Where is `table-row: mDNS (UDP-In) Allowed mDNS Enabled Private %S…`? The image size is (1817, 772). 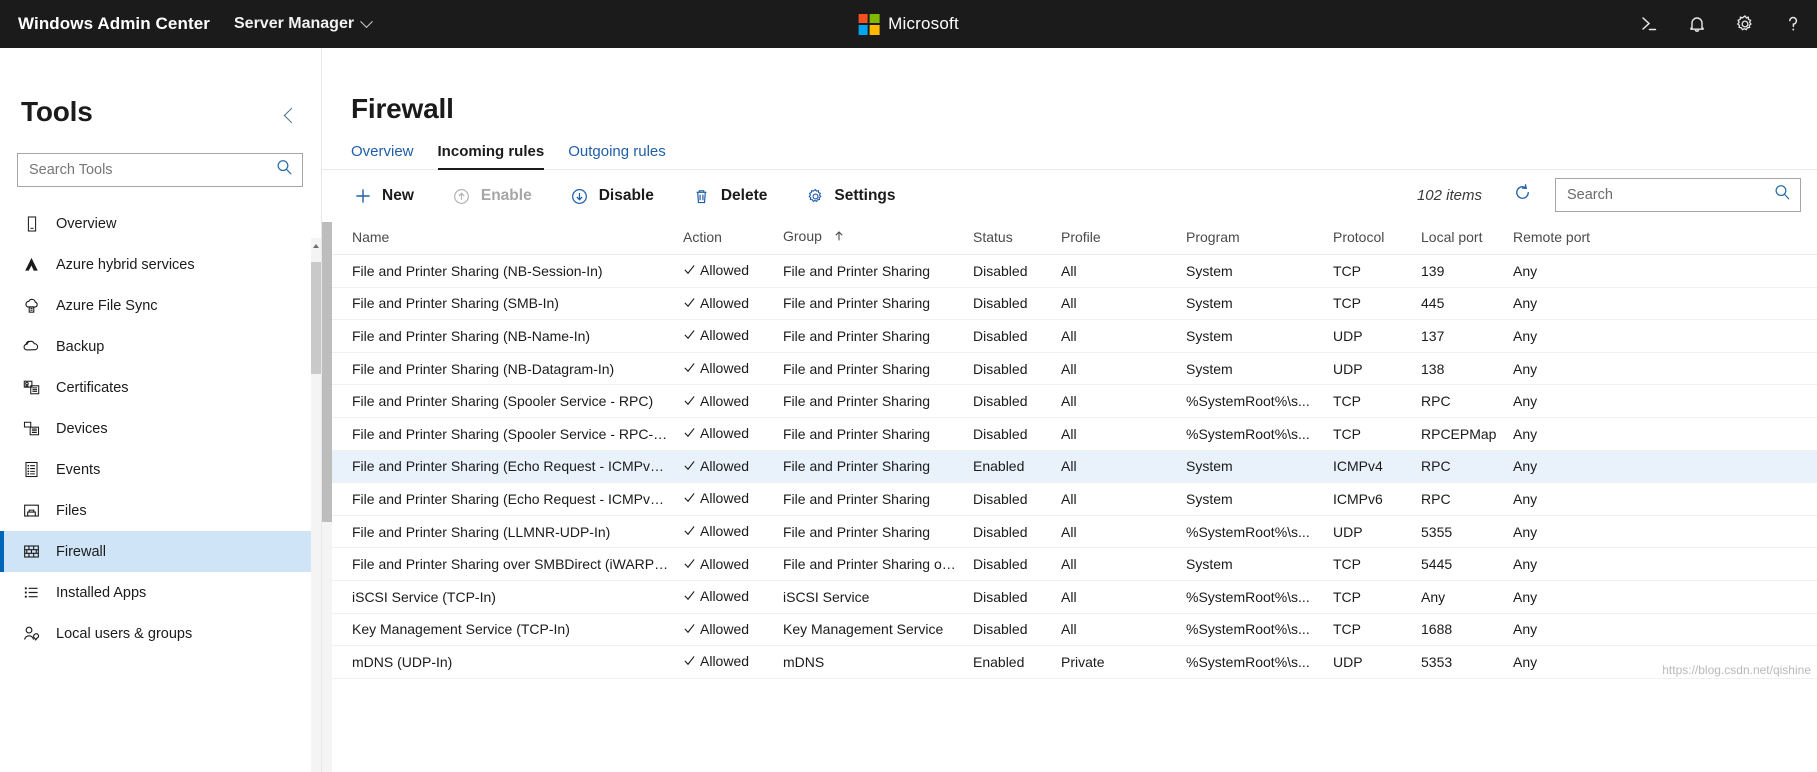
table-row: mDNS (UDP-In) Allowed mDNS Enabled Private %S… is located at coordinates (1069, 662).